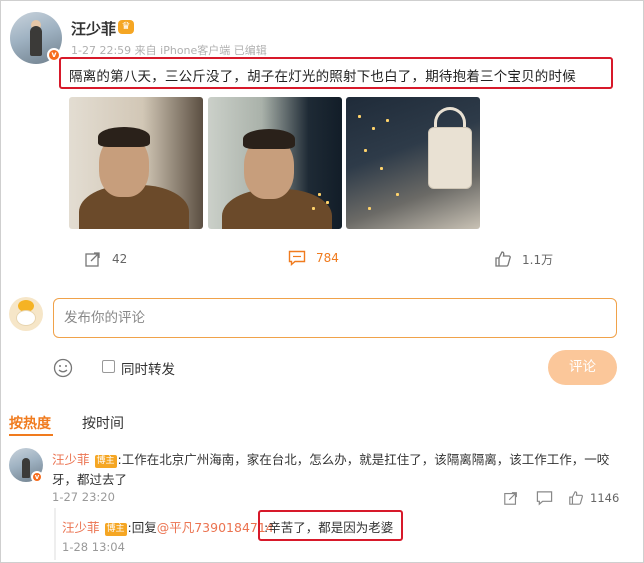 Image resolution: width=644 pixels, height=563 pixels. Describe the element at coordinates (105, 461) in the screenshot. I see `author-tag-badge: 博主` at that location.